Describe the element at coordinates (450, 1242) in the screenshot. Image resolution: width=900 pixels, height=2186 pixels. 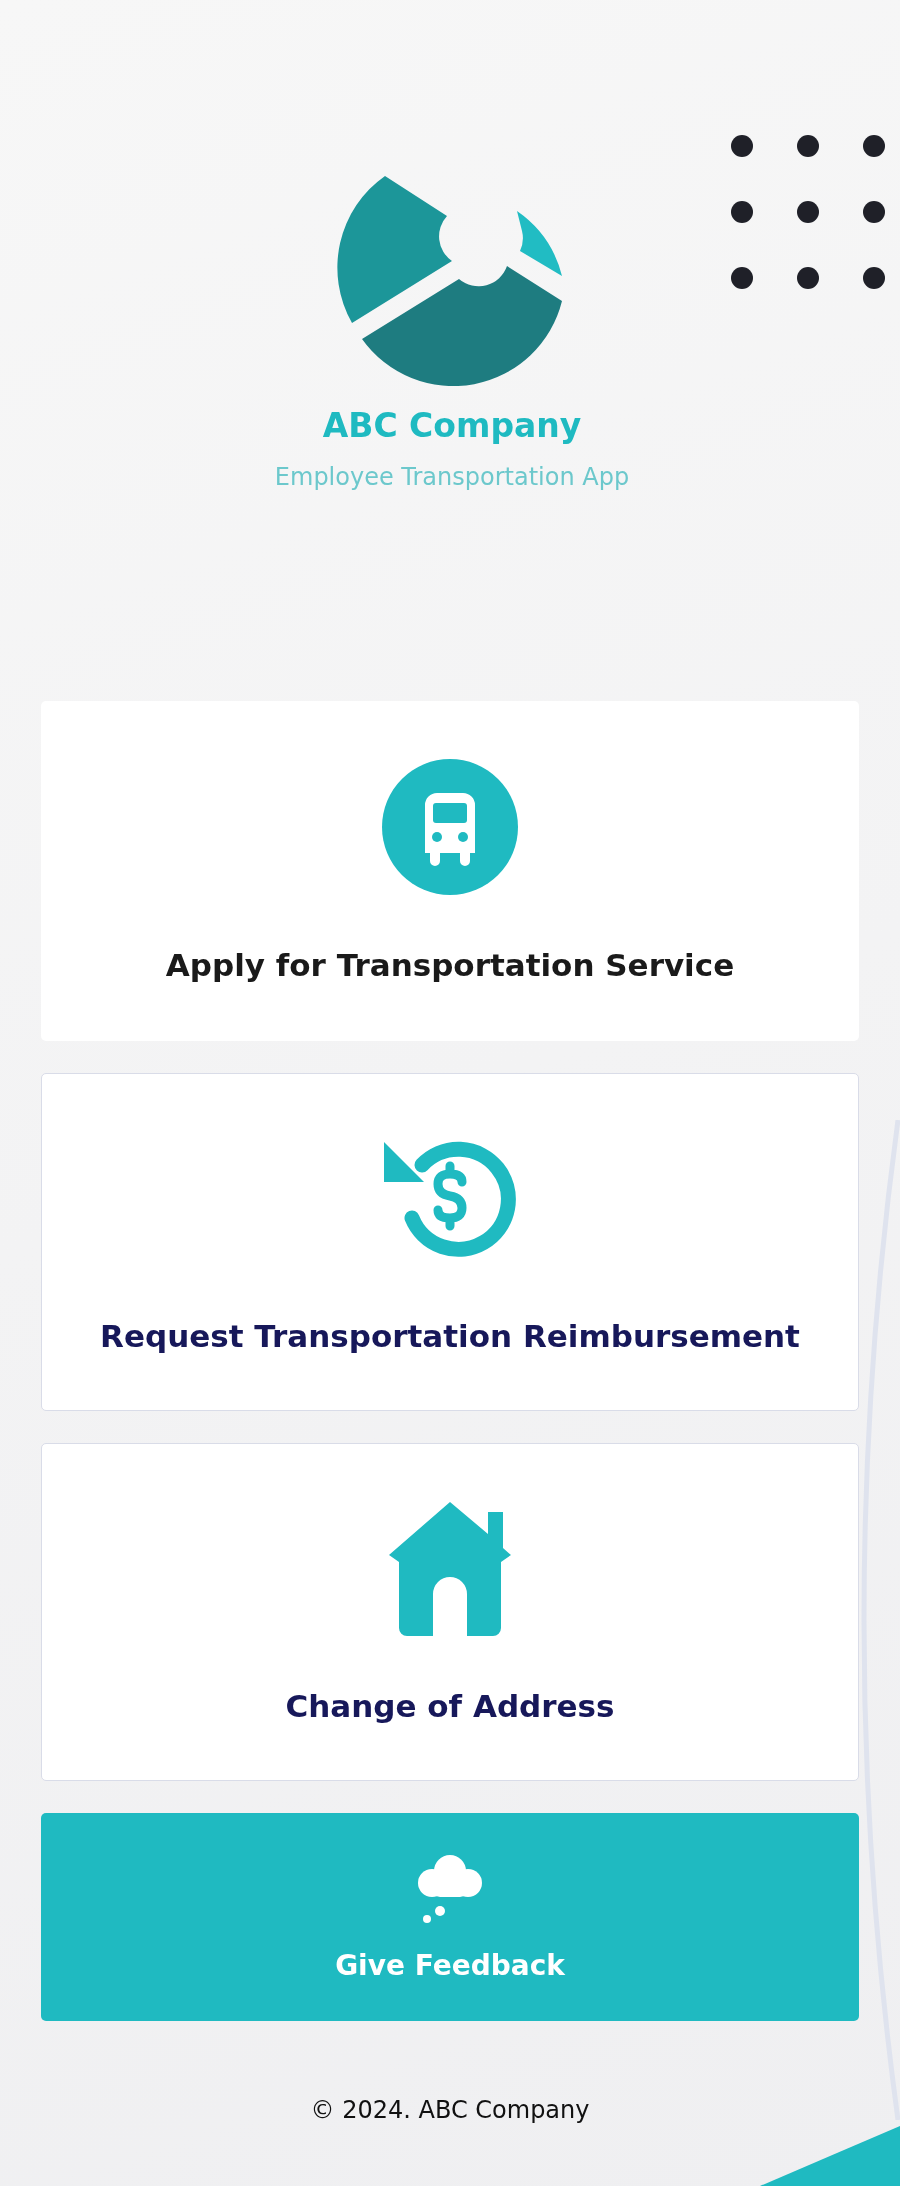
I see `menu-card: Request Transportation Reimbursement` at that location.